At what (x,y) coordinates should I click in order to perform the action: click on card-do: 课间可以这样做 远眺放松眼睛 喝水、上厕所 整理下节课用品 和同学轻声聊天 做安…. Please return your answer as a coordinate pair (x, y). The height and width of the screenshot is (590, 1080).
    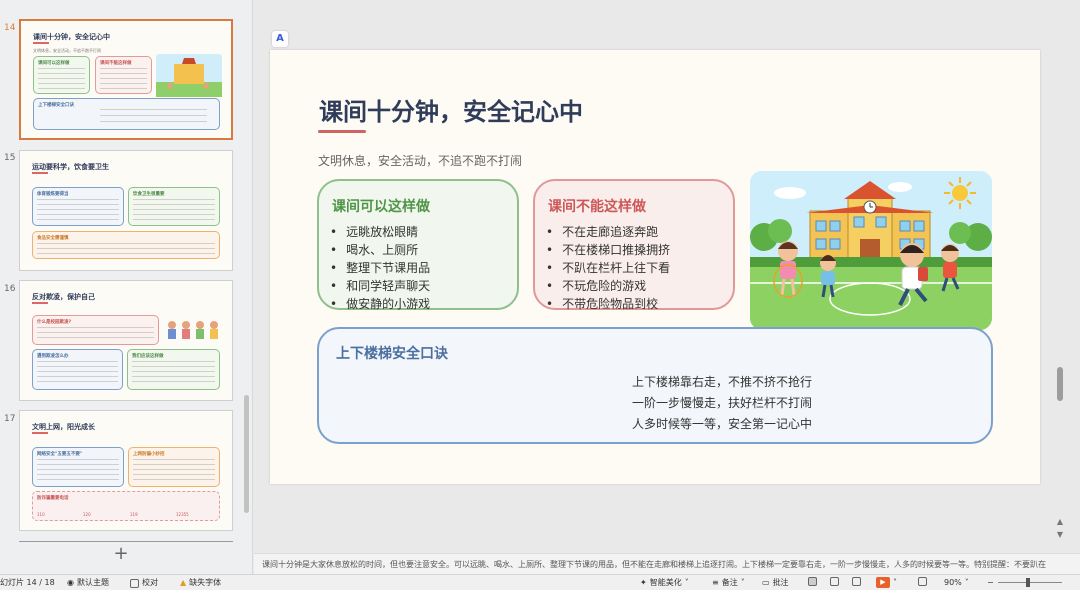
    Looking at the image, I should click on (418, 246).